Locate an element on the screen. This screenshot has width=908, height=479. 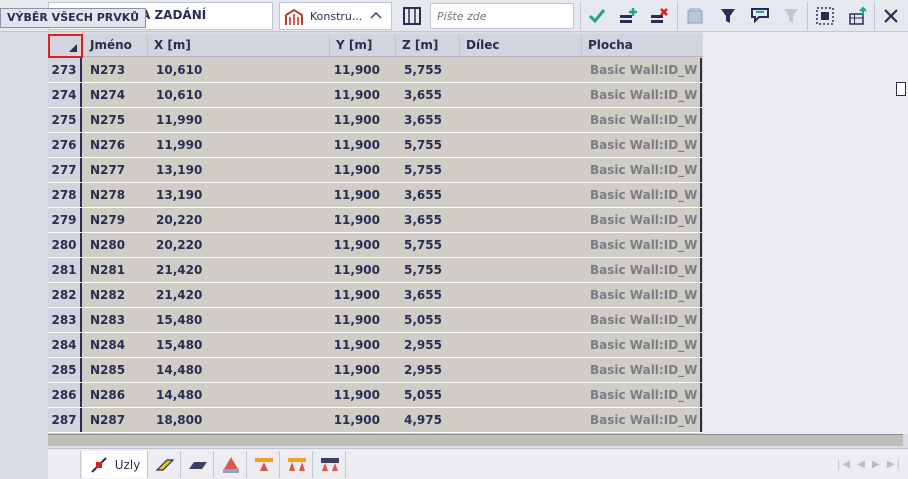
vertical-scrollbar-thumb is located at coordinates (901, 89).